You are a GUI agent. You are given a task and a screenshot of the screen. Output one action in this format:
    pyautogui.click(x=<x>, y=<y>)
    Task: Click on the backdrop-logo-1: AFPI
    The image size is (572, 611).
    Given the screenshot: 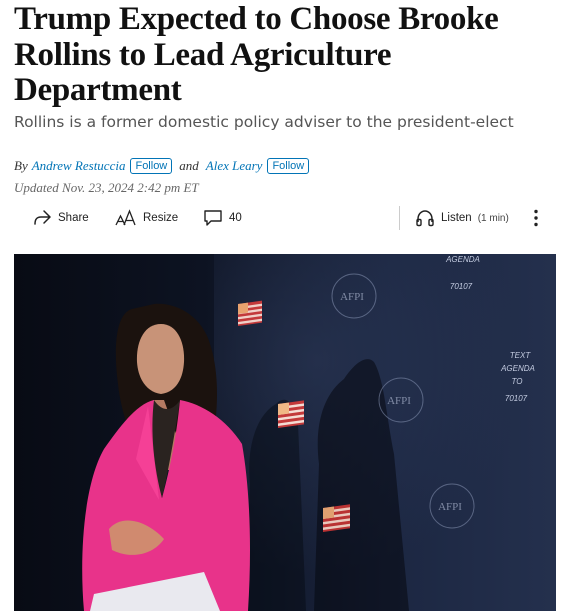 What is the action you would take?
    pyautogui.click(x=352, y=297)
    